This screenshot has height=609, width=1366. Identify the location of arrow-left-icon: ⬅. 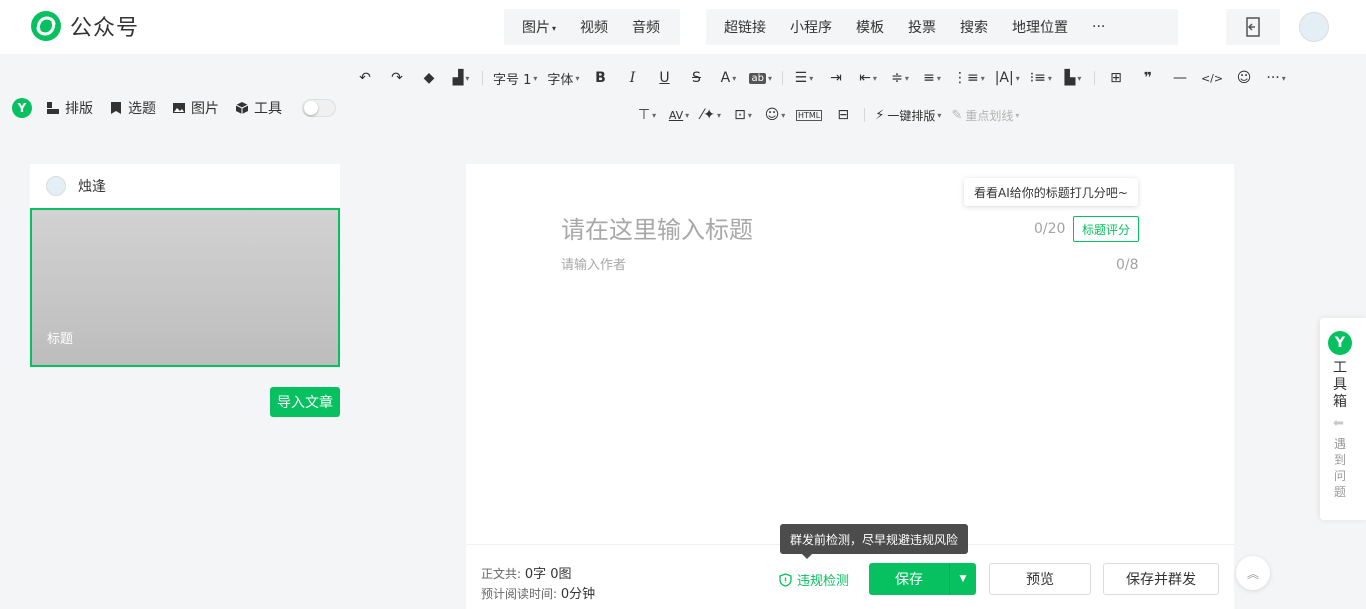
(1338, 423).